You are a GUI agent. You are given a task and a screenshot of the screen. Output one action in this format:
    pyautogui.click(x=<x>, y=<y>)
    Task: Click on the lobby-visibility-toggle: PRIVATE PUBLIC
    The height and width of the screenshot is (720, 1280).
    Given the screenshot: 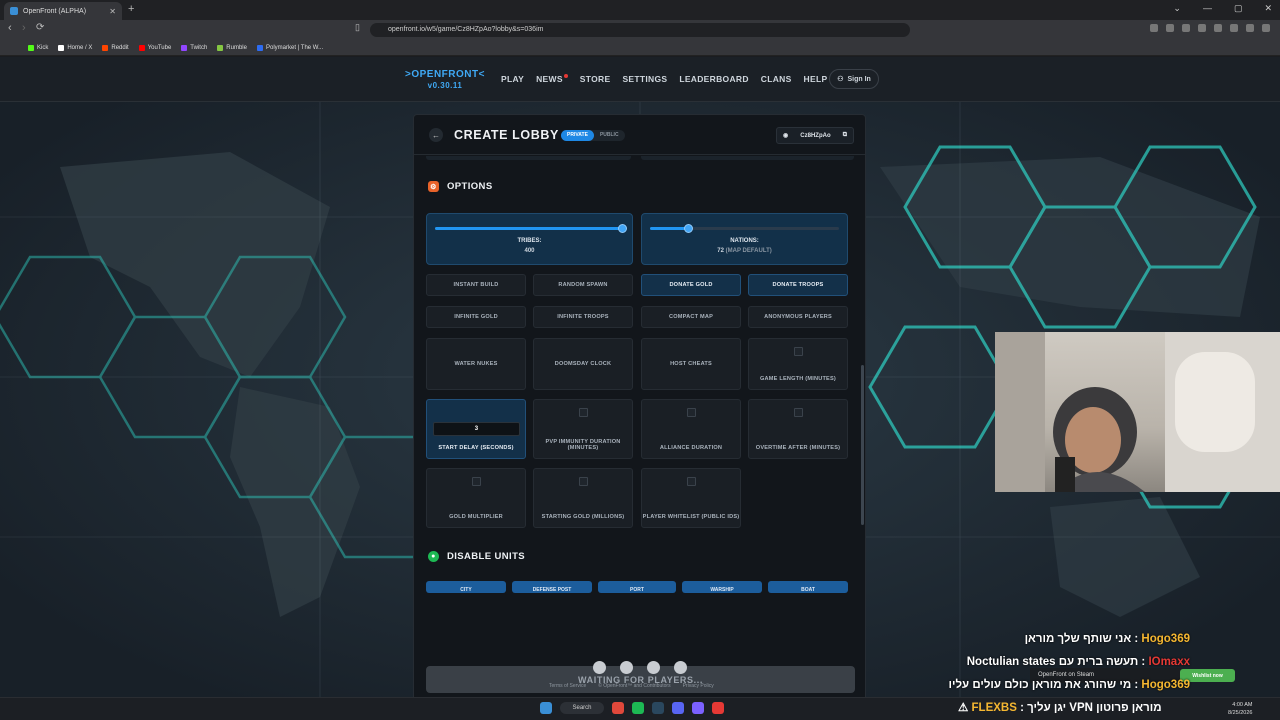 What is the action you would take?
    pyautogui.click(x=593, y=135)
    